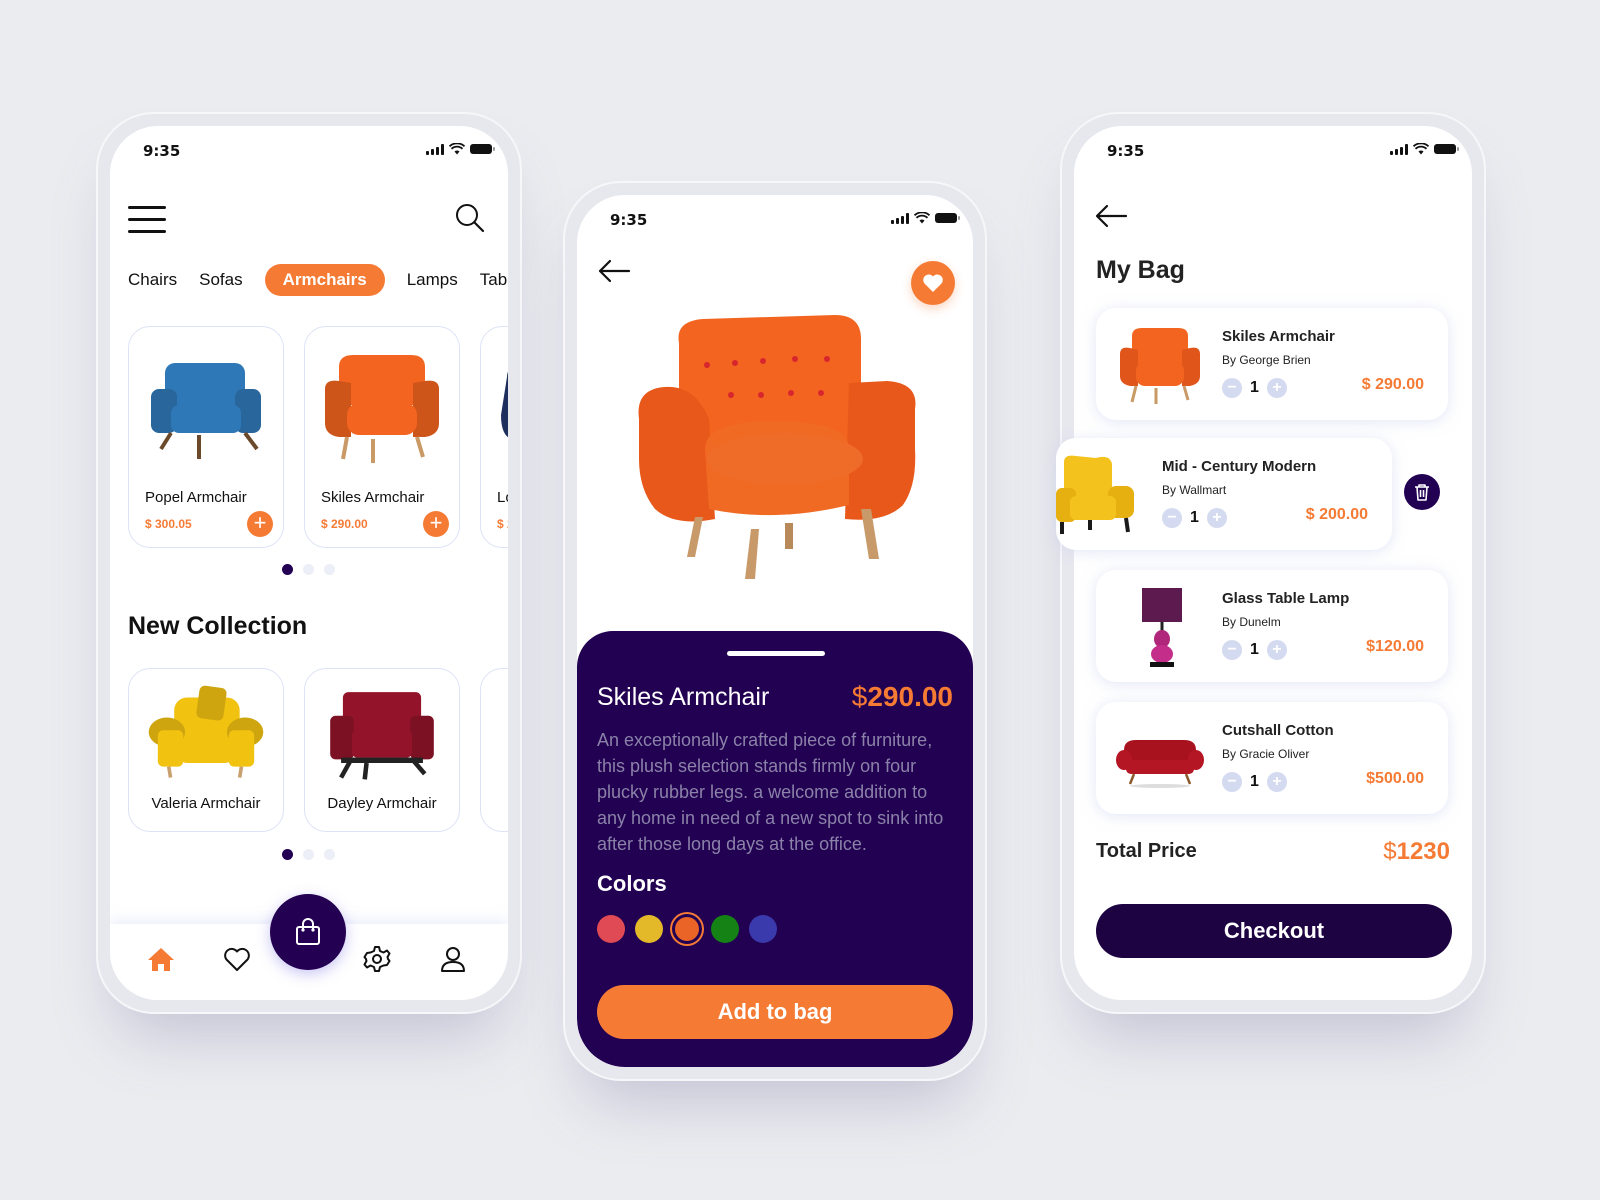 This screenshot has width=1600, height=1200. What do you see at coordinates (1336, 514) in the screenshot?
I see `item-price: $ 200.00` at bounding box center [1336, 514].